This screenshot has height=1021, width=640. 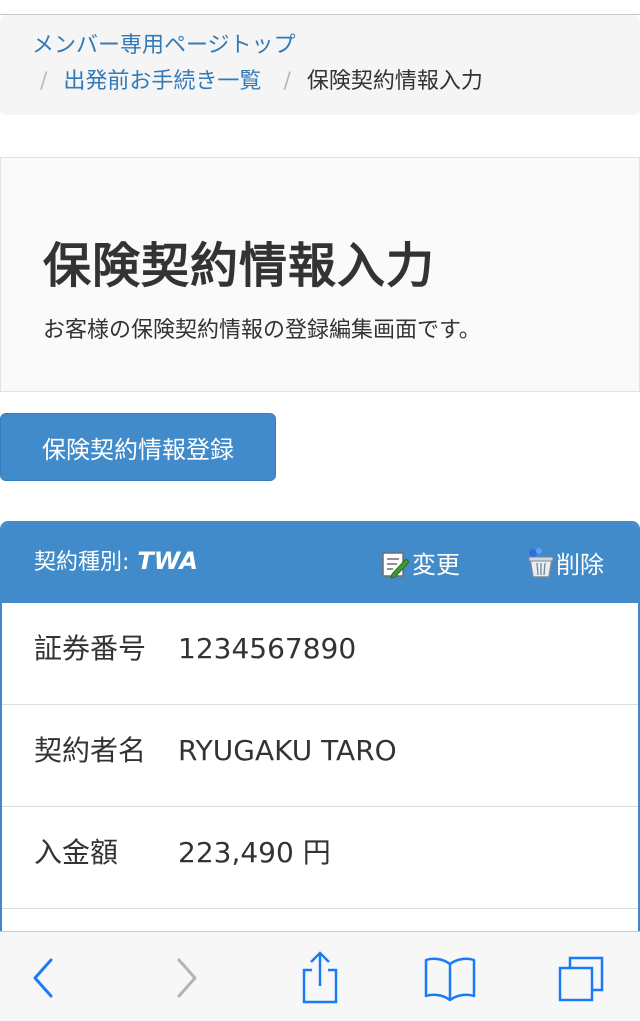 What do you see at coordinates (186, 978) in the screenshot?
I see `forward-icon` at bounding box center [186, 978].